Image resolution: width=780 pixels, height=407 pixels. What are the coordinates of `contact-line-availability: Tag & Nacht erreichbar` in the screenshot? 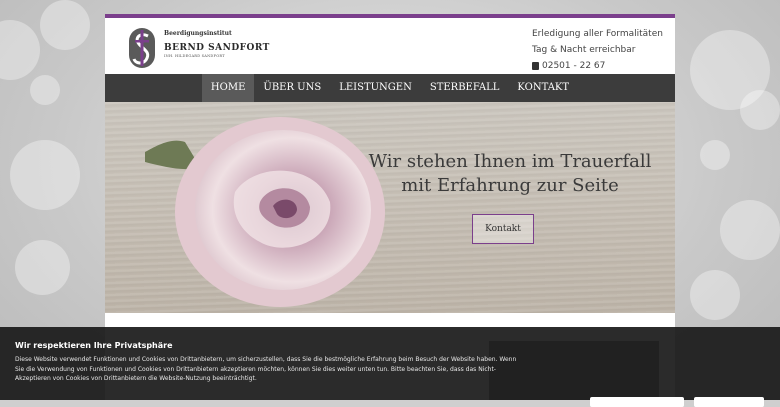 It's located at (584, 50).